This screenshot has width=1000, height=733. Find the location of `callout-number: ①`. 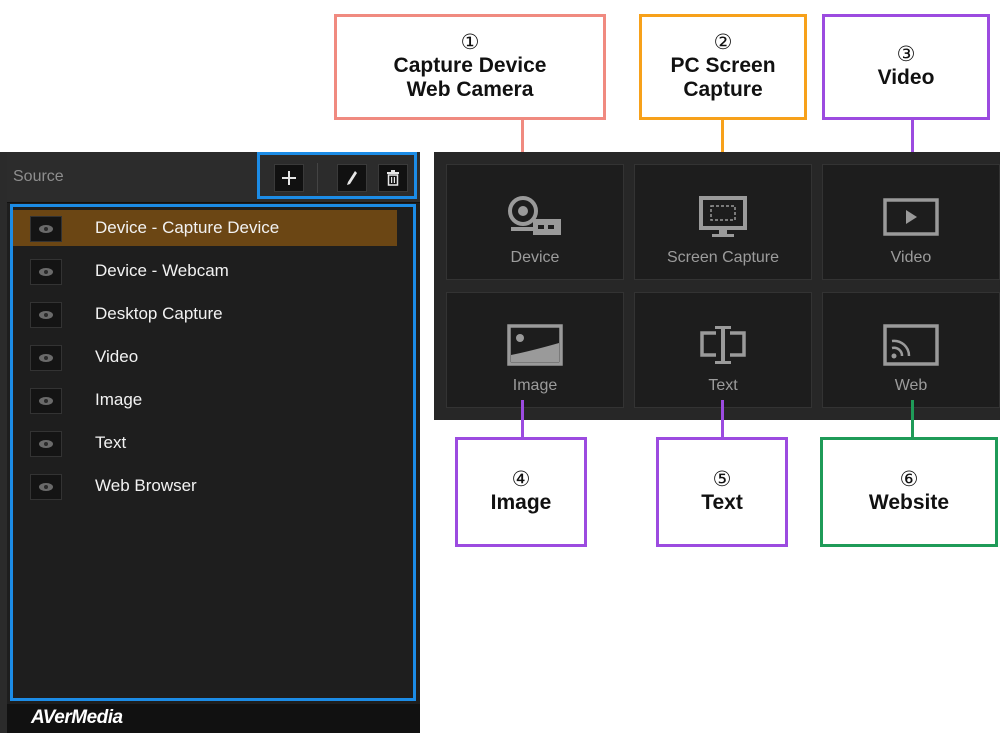

callout-number: ① is located at coordinates (470, 42).